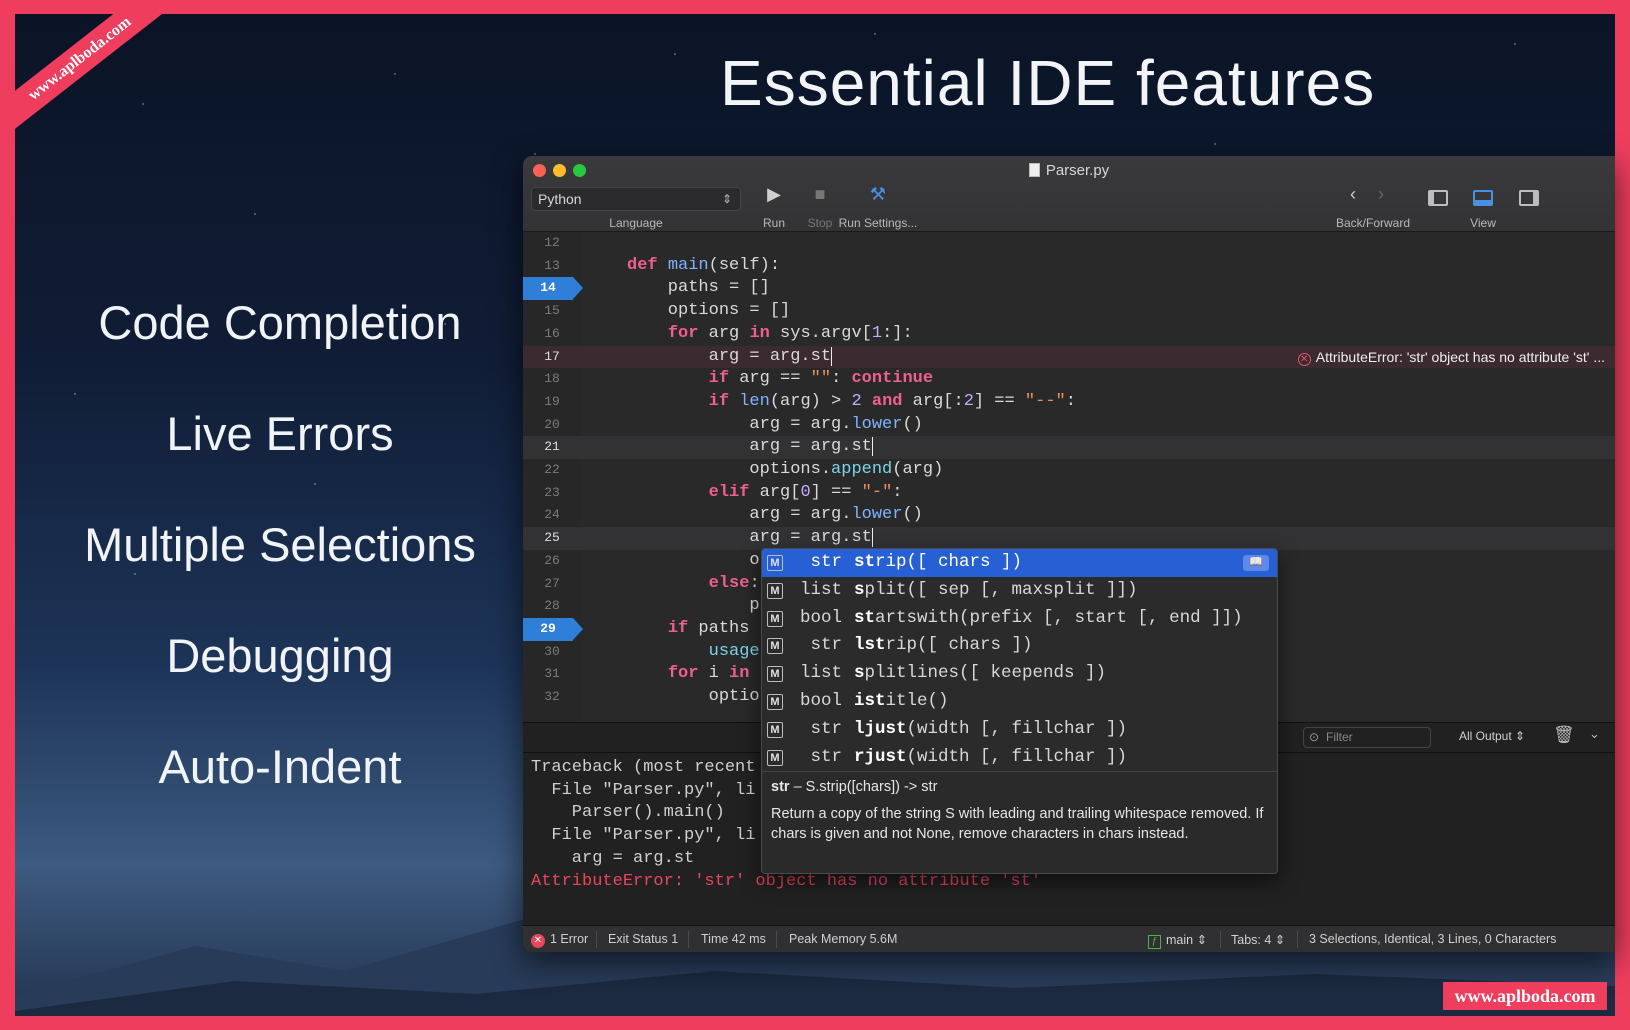  I want to click on feature-live-errors: Live Errors, so click(280, 433).